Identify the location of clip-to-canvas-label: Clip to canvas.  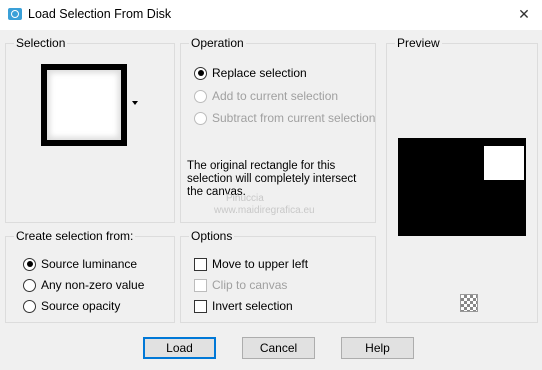
(250, 285).